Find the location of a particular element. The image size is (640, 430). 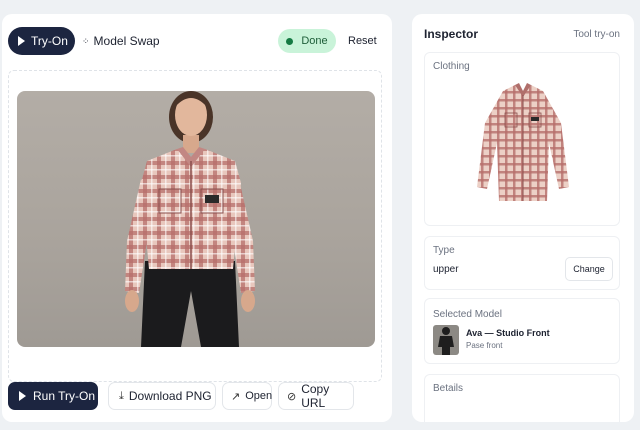

download-png-button: ⤓ Download PNG is located at coordinates (162, 396).